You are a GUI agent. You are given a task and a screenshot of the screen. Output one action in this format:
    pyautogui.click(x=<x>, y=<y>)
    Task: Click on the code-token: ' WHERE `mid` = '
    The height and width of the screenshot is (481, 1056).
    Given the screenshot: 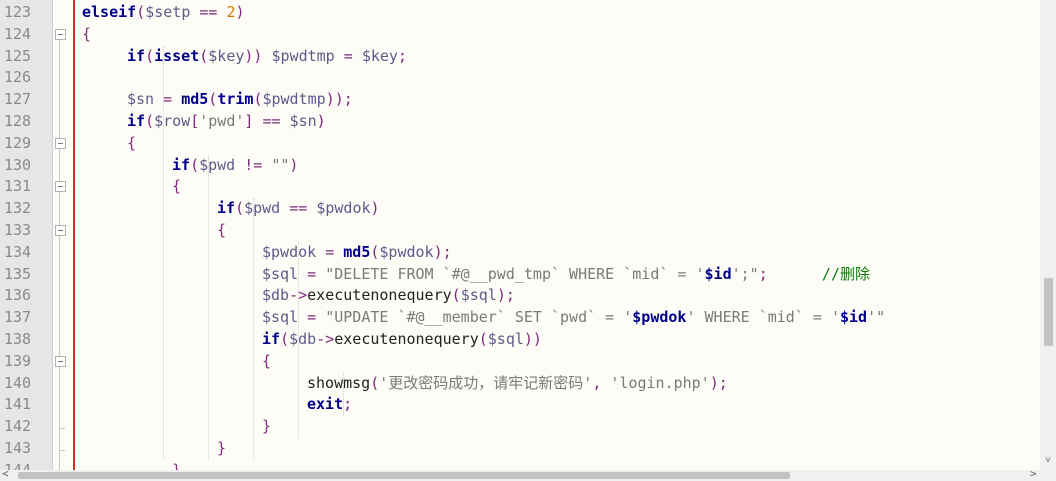 What is the action you would take?
    pyautogui.click(x=763, y=317)
    